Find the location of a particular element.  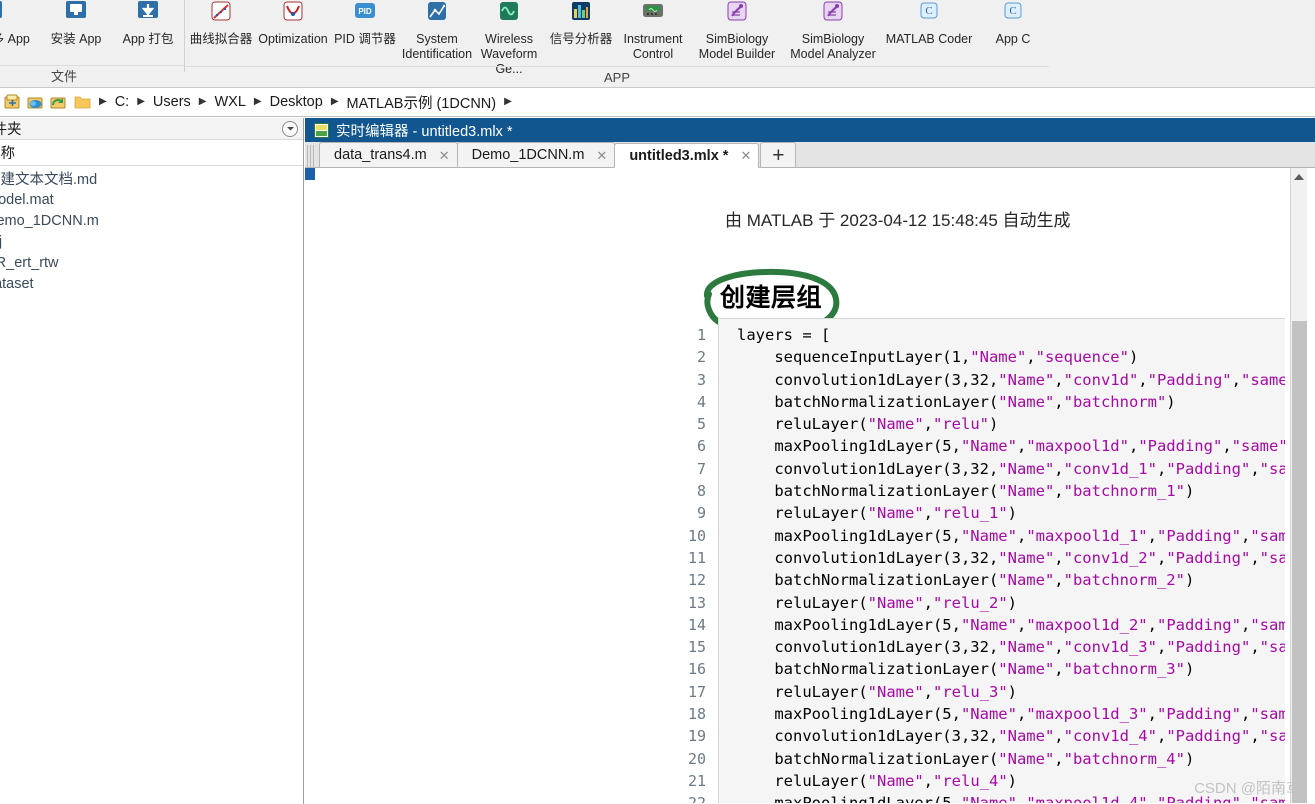

list-item: model.mat is located at coordinates (151, 199).